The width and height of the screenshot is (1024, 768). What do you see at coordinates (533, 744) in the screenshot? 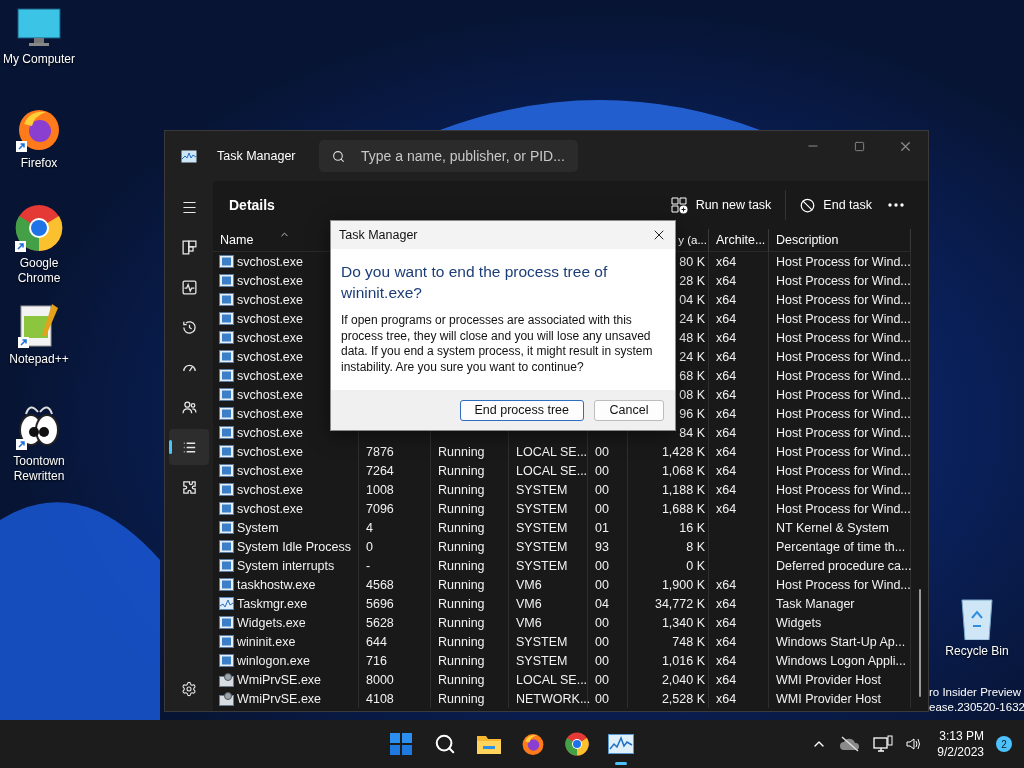
I see `firefox-logo-icon` at bounding box center [533, 744].